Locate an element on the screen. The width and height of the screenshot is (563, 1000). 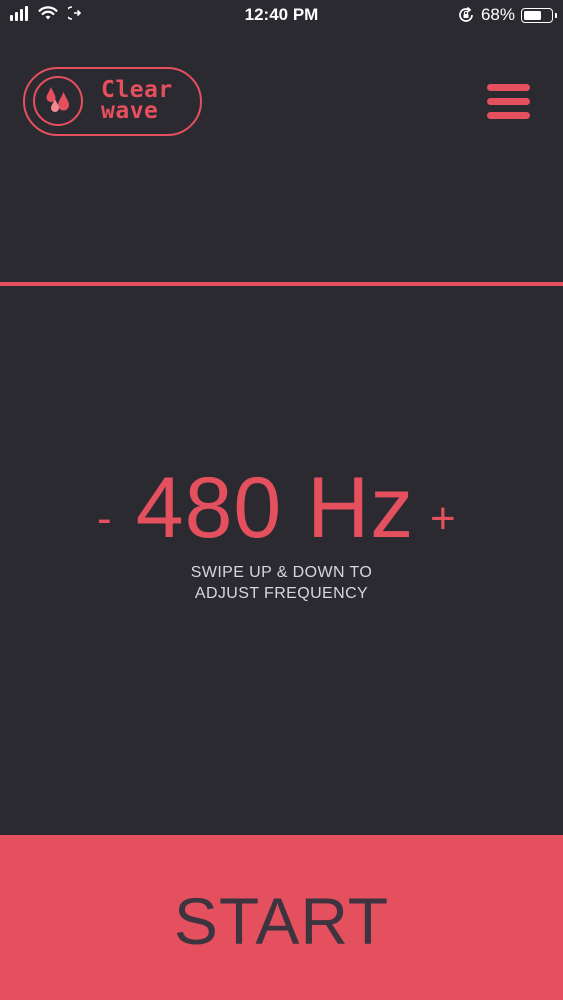
status-right: 68% is located at coordinates (507, 15).